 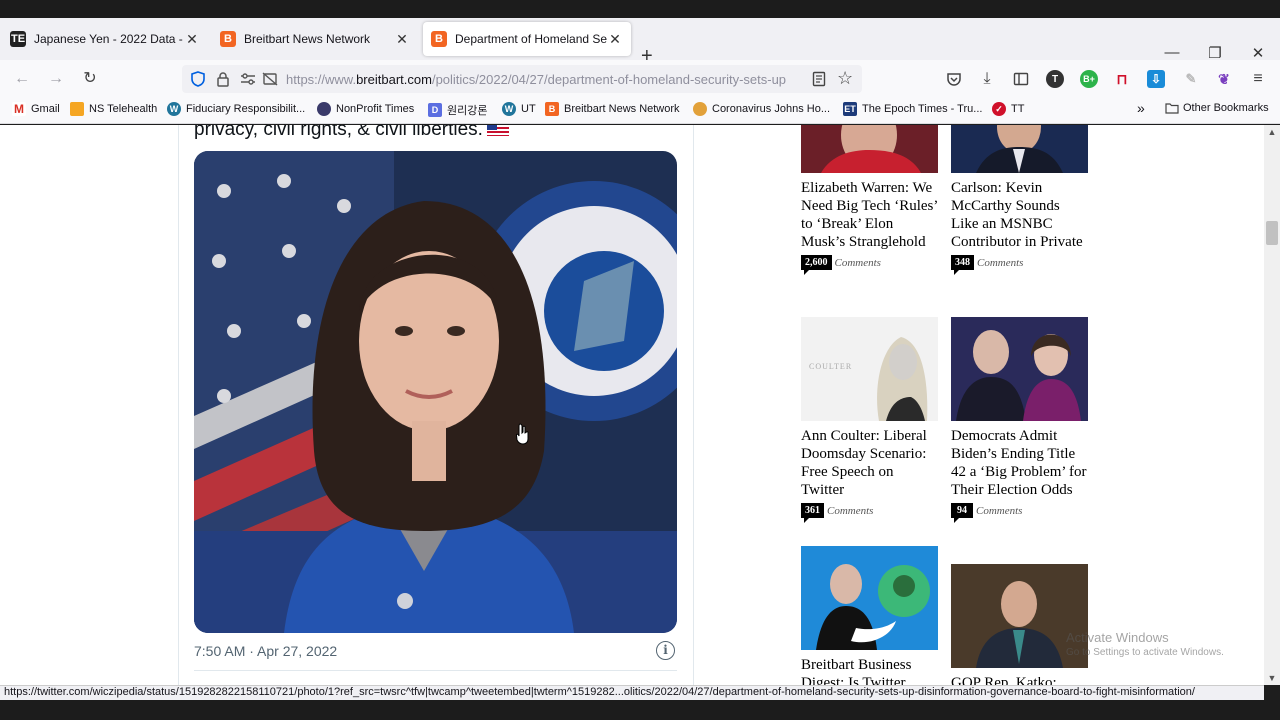 What do you see at coordinates (819, 79) in the screenshot?
I see `reader-view-icon` at bounding box center [819, 79].